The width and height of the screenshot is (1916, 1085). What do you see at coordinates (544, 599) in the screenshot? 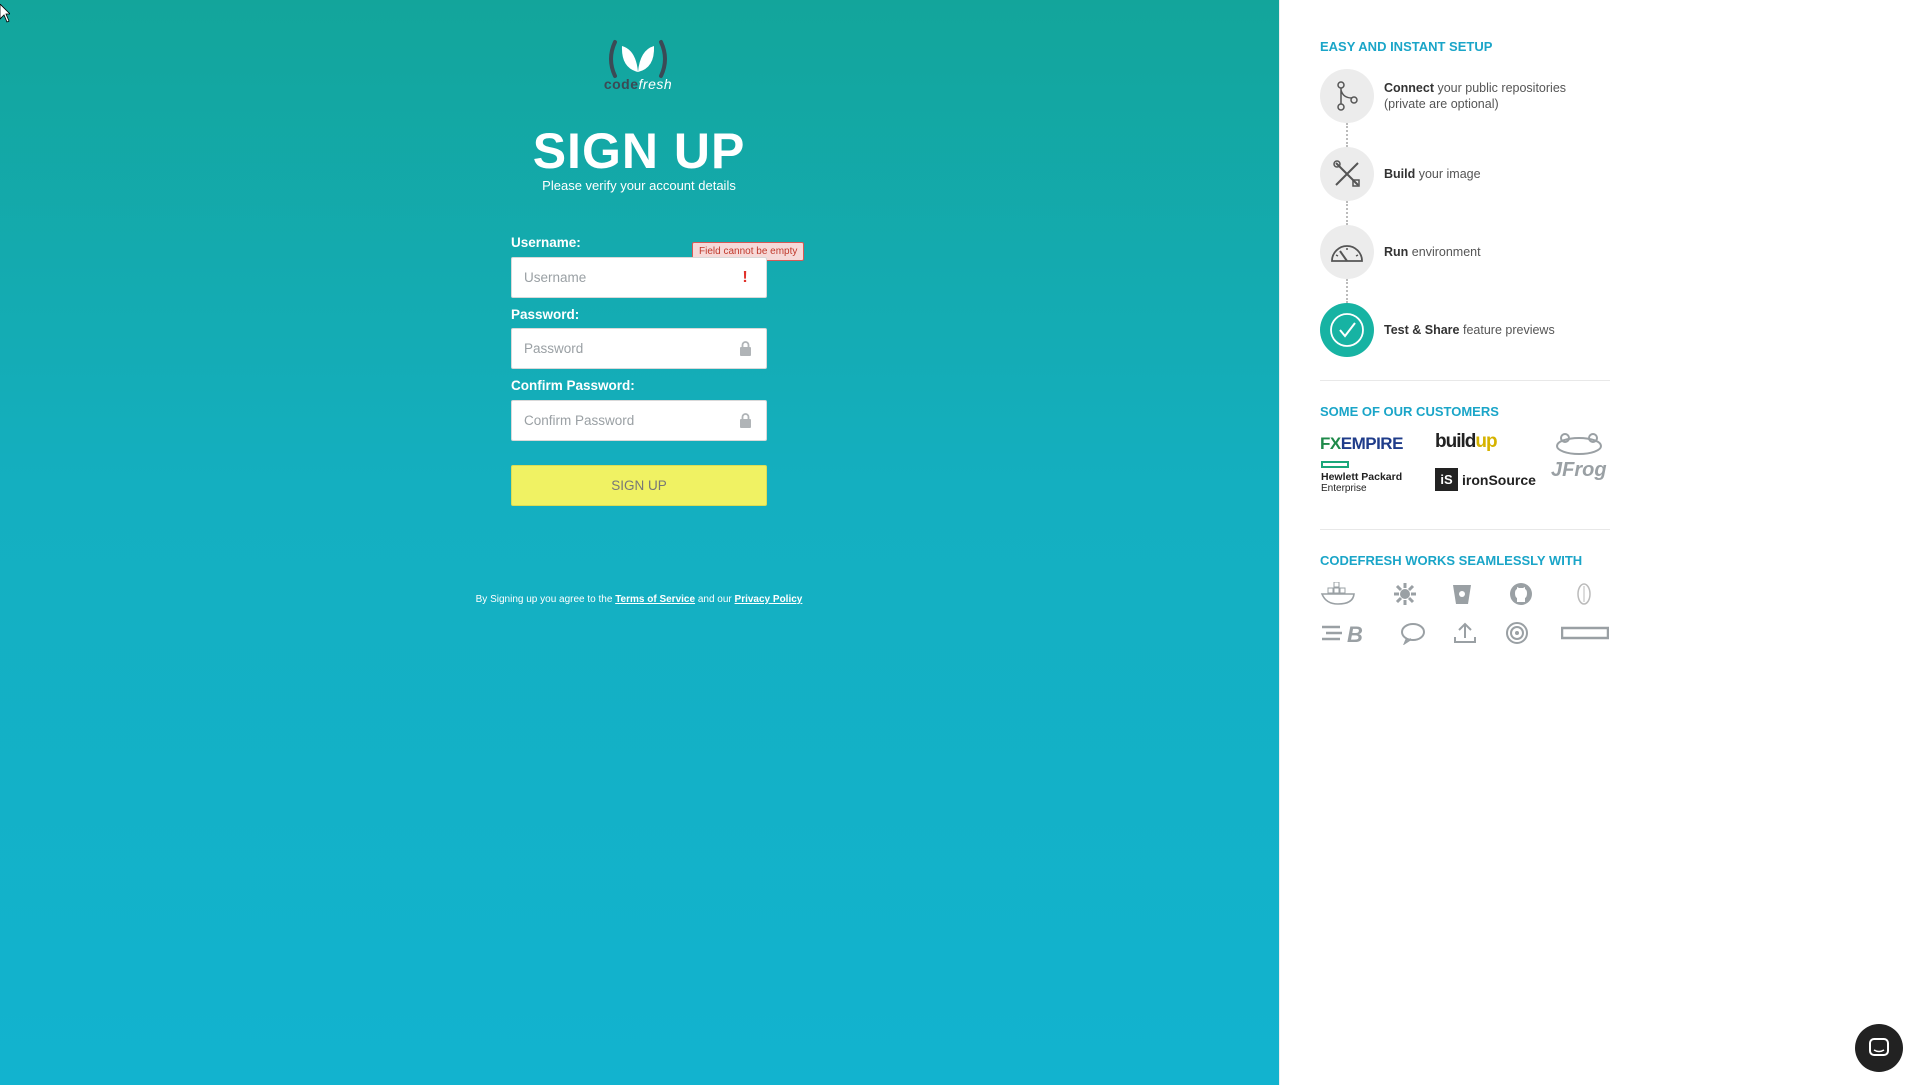
I see `terms-prefix: By Signing up you agree to the` at bounding box center [544, 599].